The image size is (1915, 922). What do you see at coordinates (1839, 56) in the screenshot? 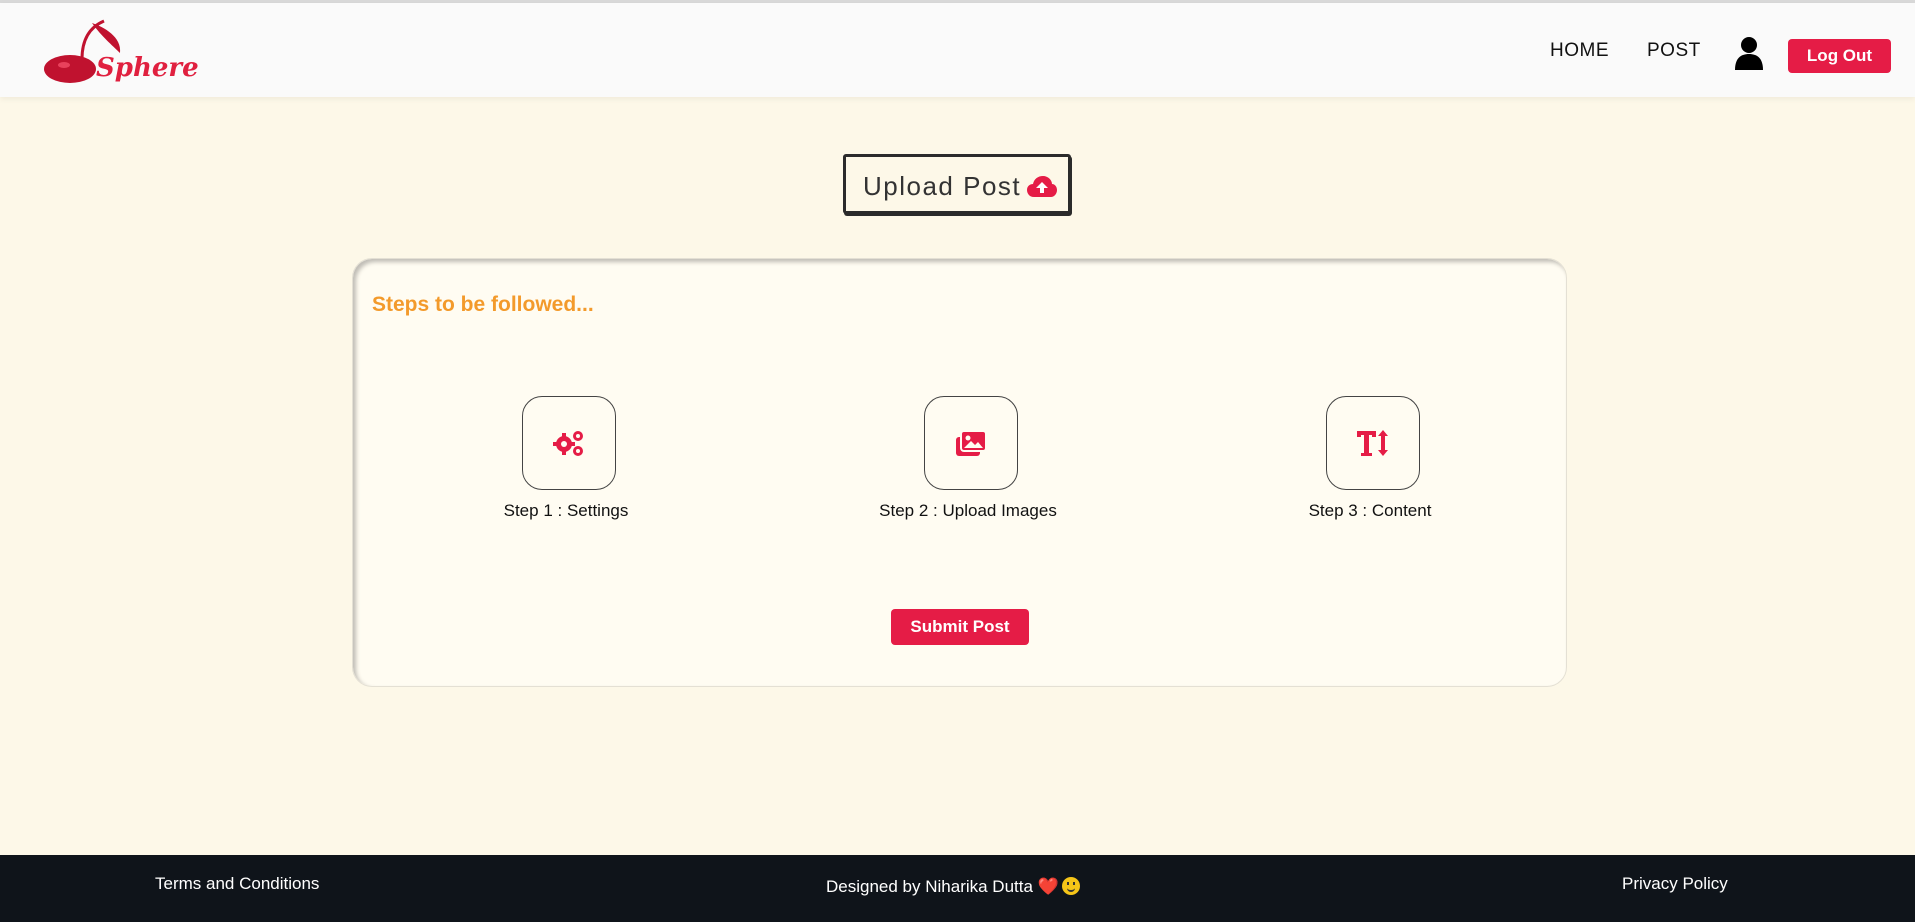
I see `logout-button: Log Out` at bounding box center [1839, 56].